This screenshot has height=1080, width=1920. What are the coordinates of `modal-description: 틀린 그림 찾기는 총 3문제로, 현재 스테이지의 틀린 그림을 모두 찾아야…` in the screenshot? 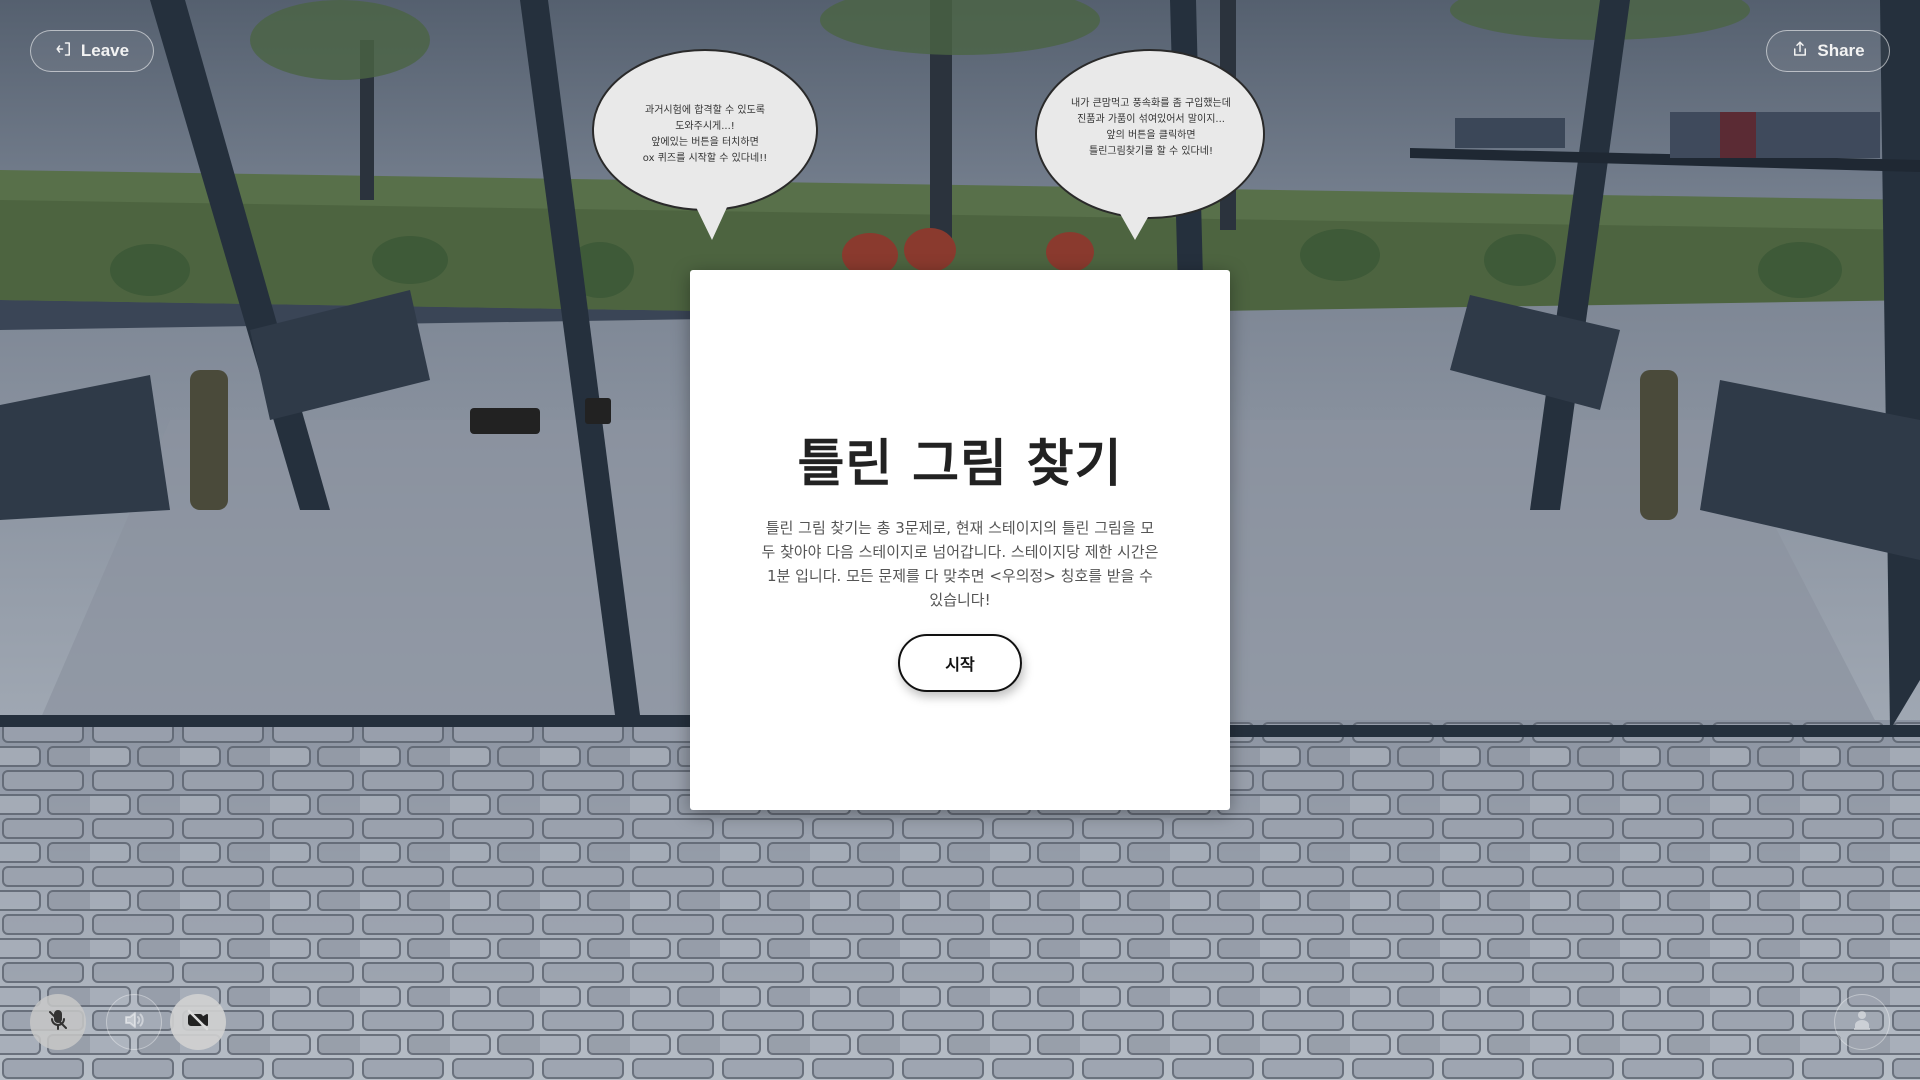 It's located at (960, 564).